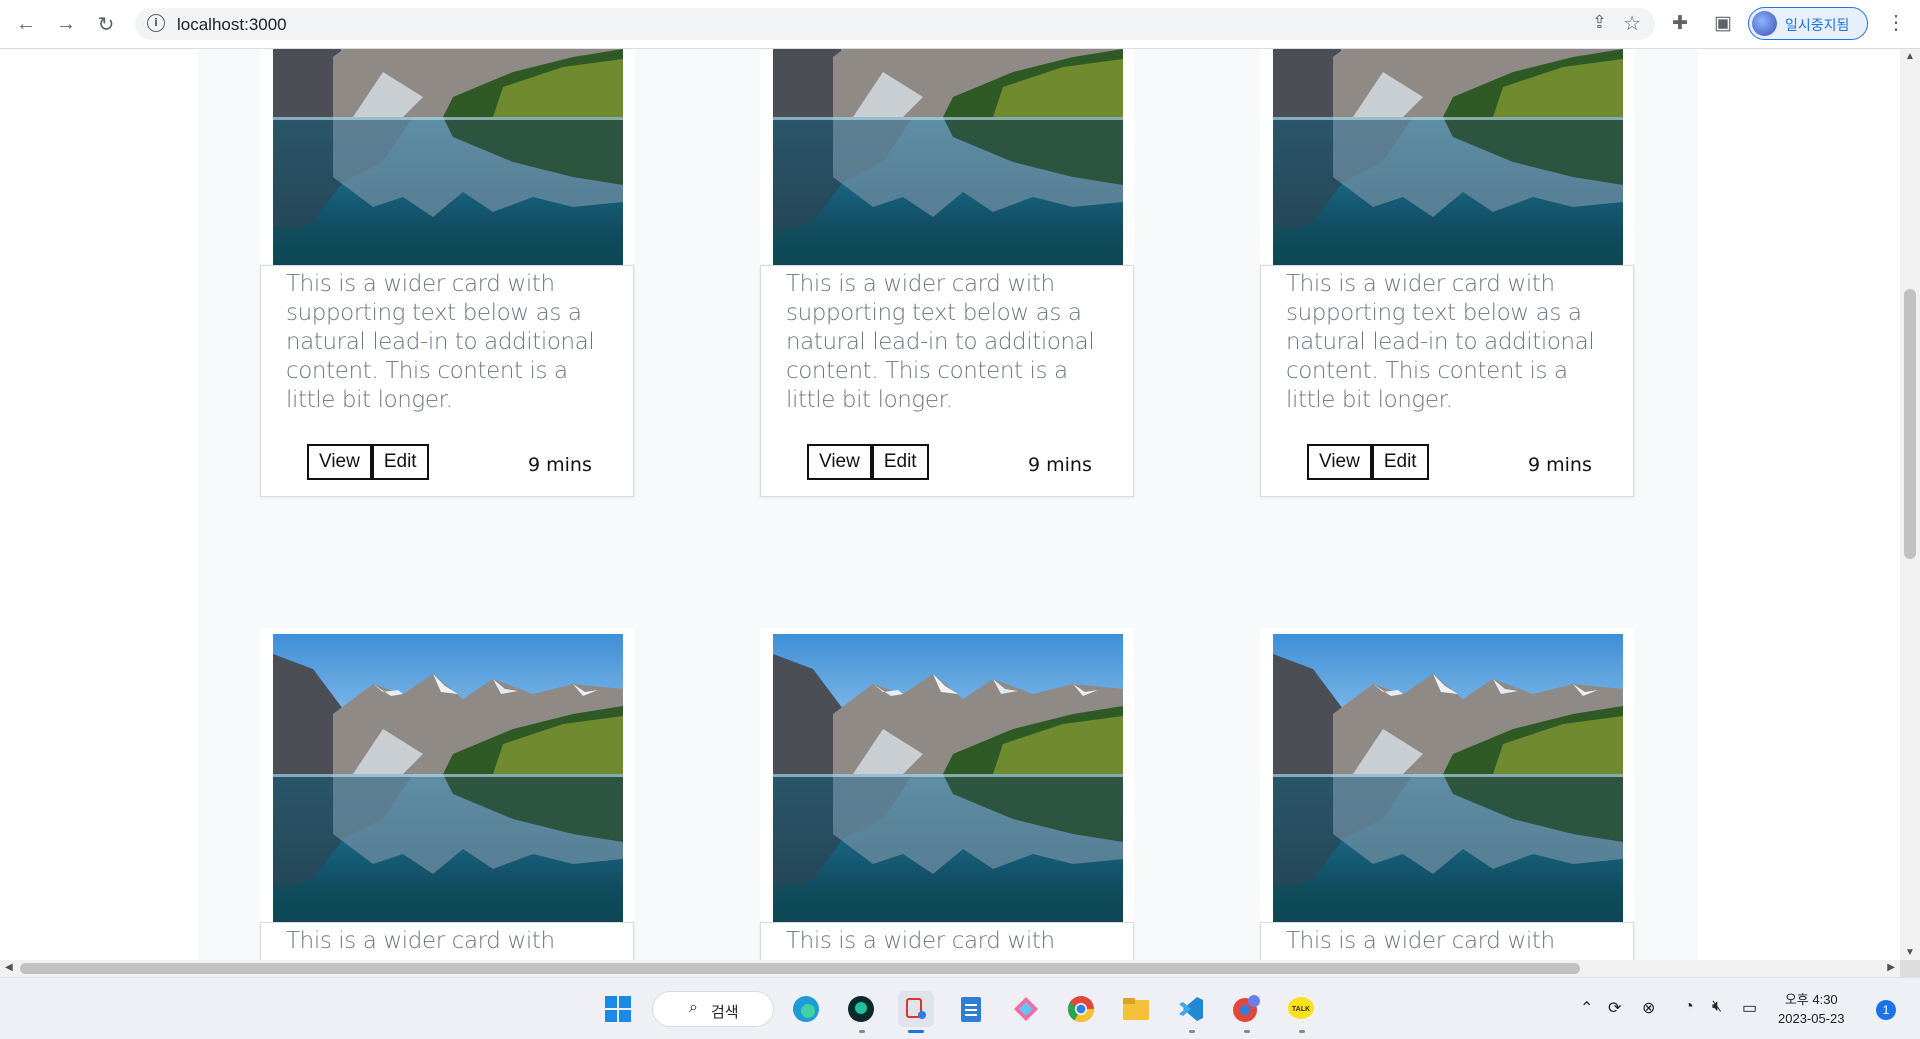 The width and height of the screenshot is (1920, 1039). Describe the element at coordinates (725, 1012) in the screenshot. I see `search-label: 검색` at that location.